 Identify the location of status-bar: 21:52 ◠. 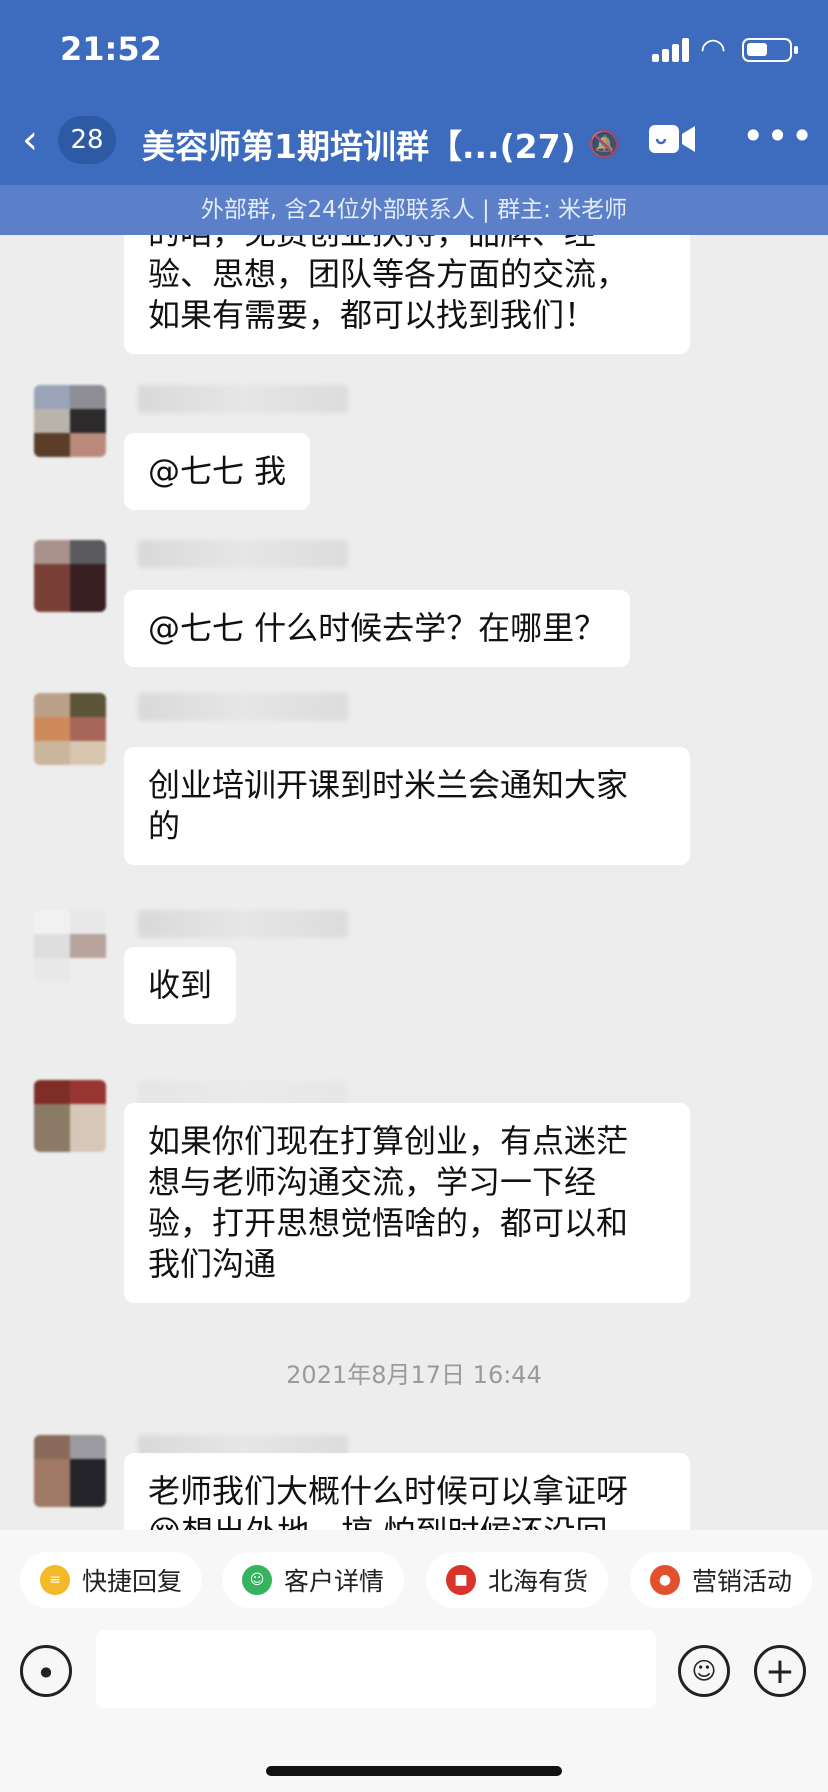
(414, 47).